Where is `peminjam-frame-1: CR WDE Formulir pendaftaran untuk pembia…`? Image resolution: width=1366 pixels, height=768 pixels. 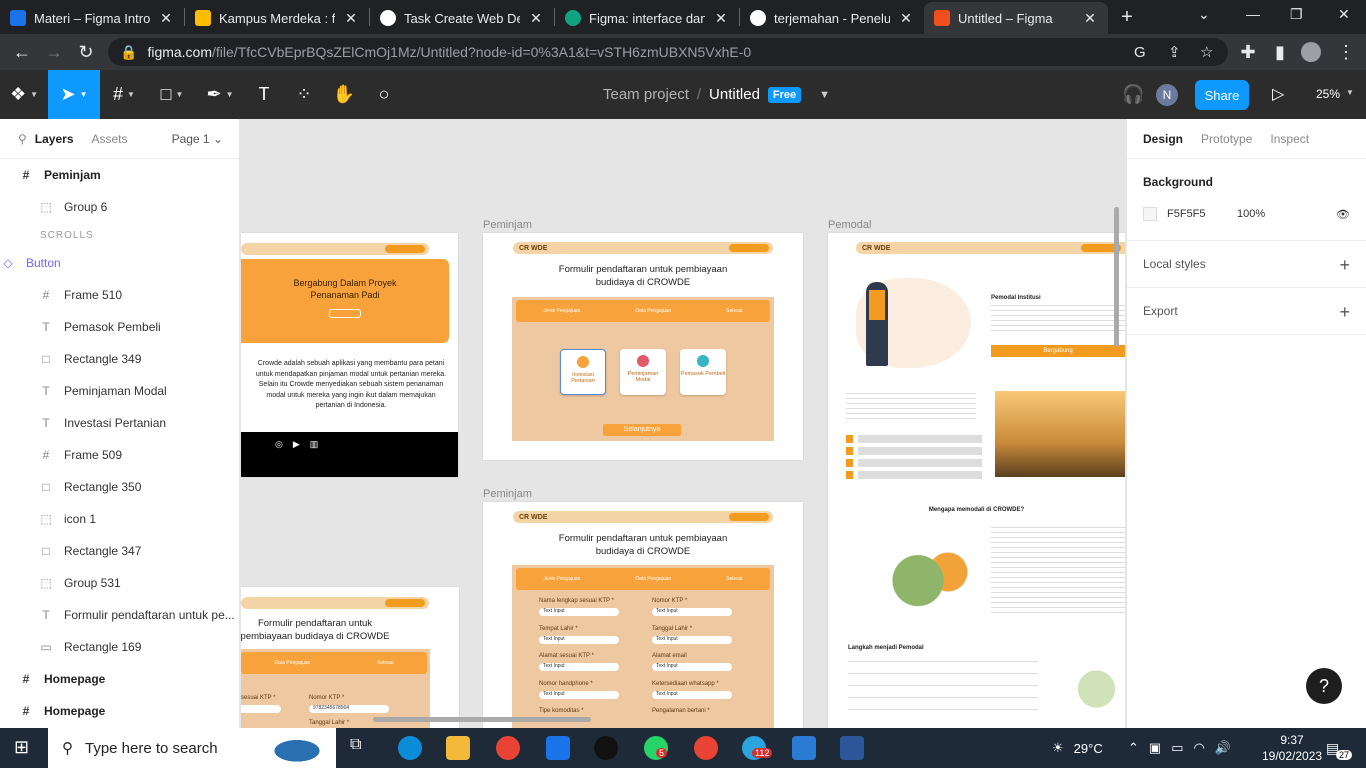 peminjam-frame-1: CR WDE Formulir pendaftaran untuk pembia… is located at coordinates (643, 346).